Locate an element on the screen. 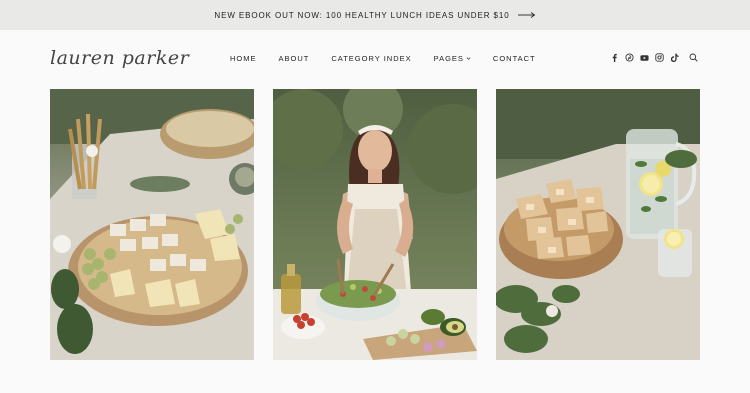  nav-contact: CONTACT is located at coordinates (514, 58).